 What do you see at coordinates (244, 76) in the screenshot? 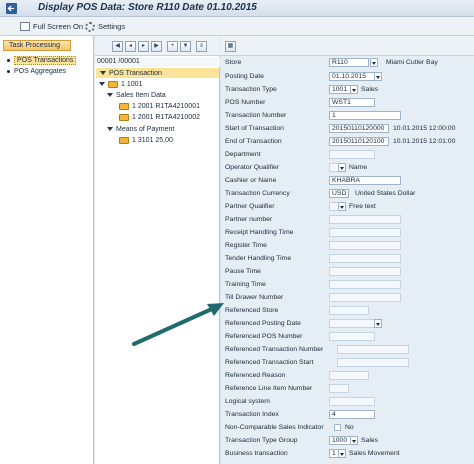
I see `field-label: Posting Date` at bounding box center [244, 76].